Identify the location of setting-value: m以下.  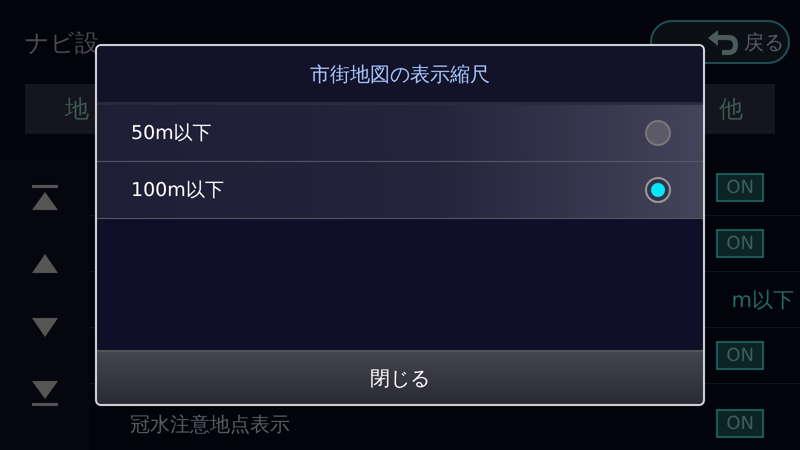
(763, 300).